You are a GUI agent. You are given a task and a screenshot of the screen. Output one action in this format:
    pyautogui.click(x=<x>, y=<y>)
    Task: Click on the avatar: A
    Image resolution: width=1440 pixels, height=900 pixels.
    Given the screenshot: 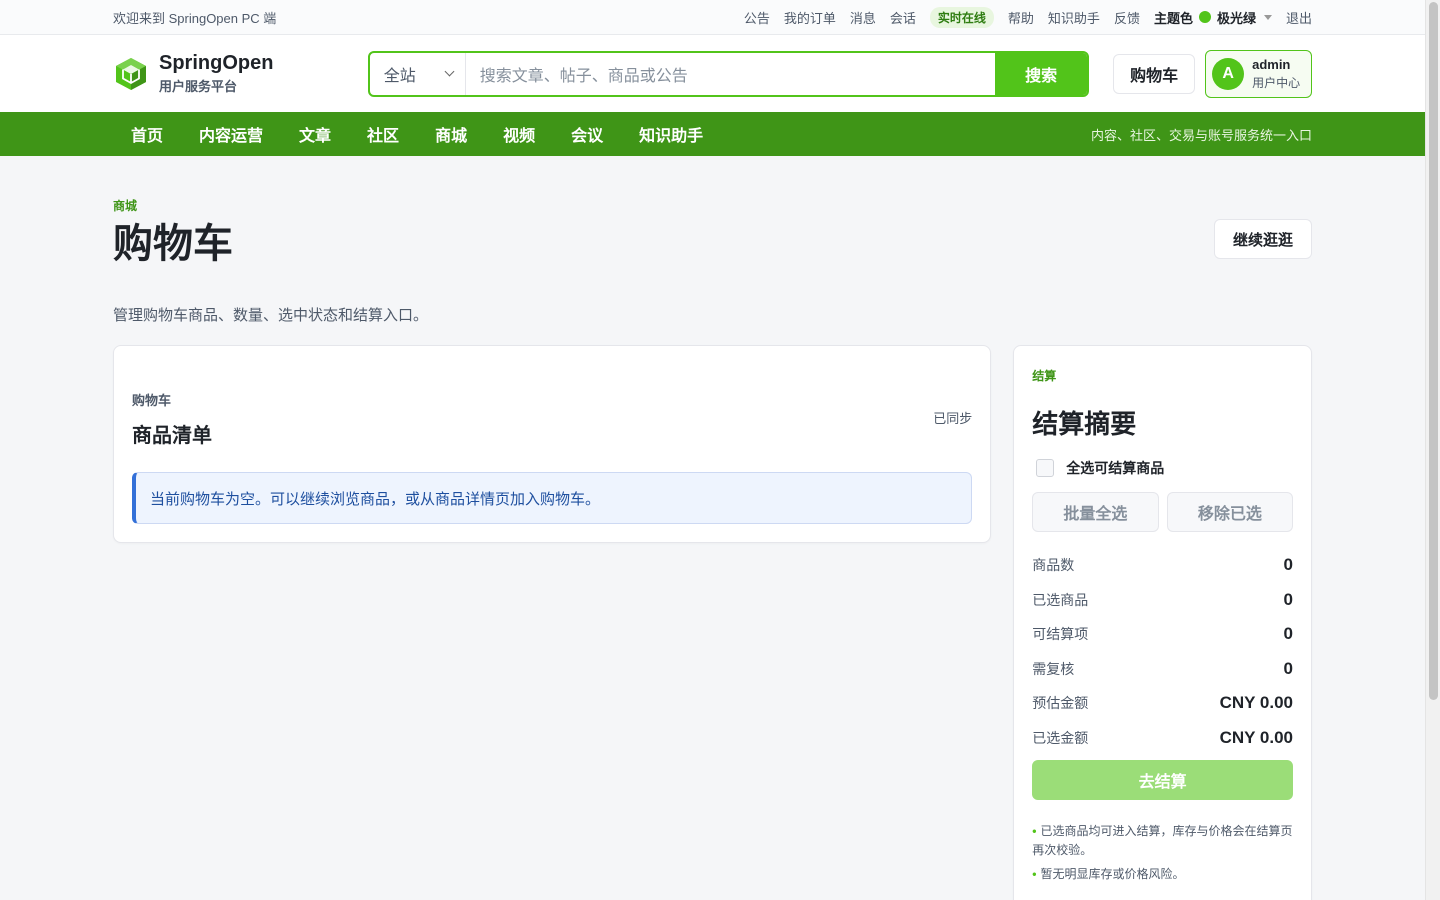 What is the action you would take?
    pyautogui.click(x=1228, y=73)
    